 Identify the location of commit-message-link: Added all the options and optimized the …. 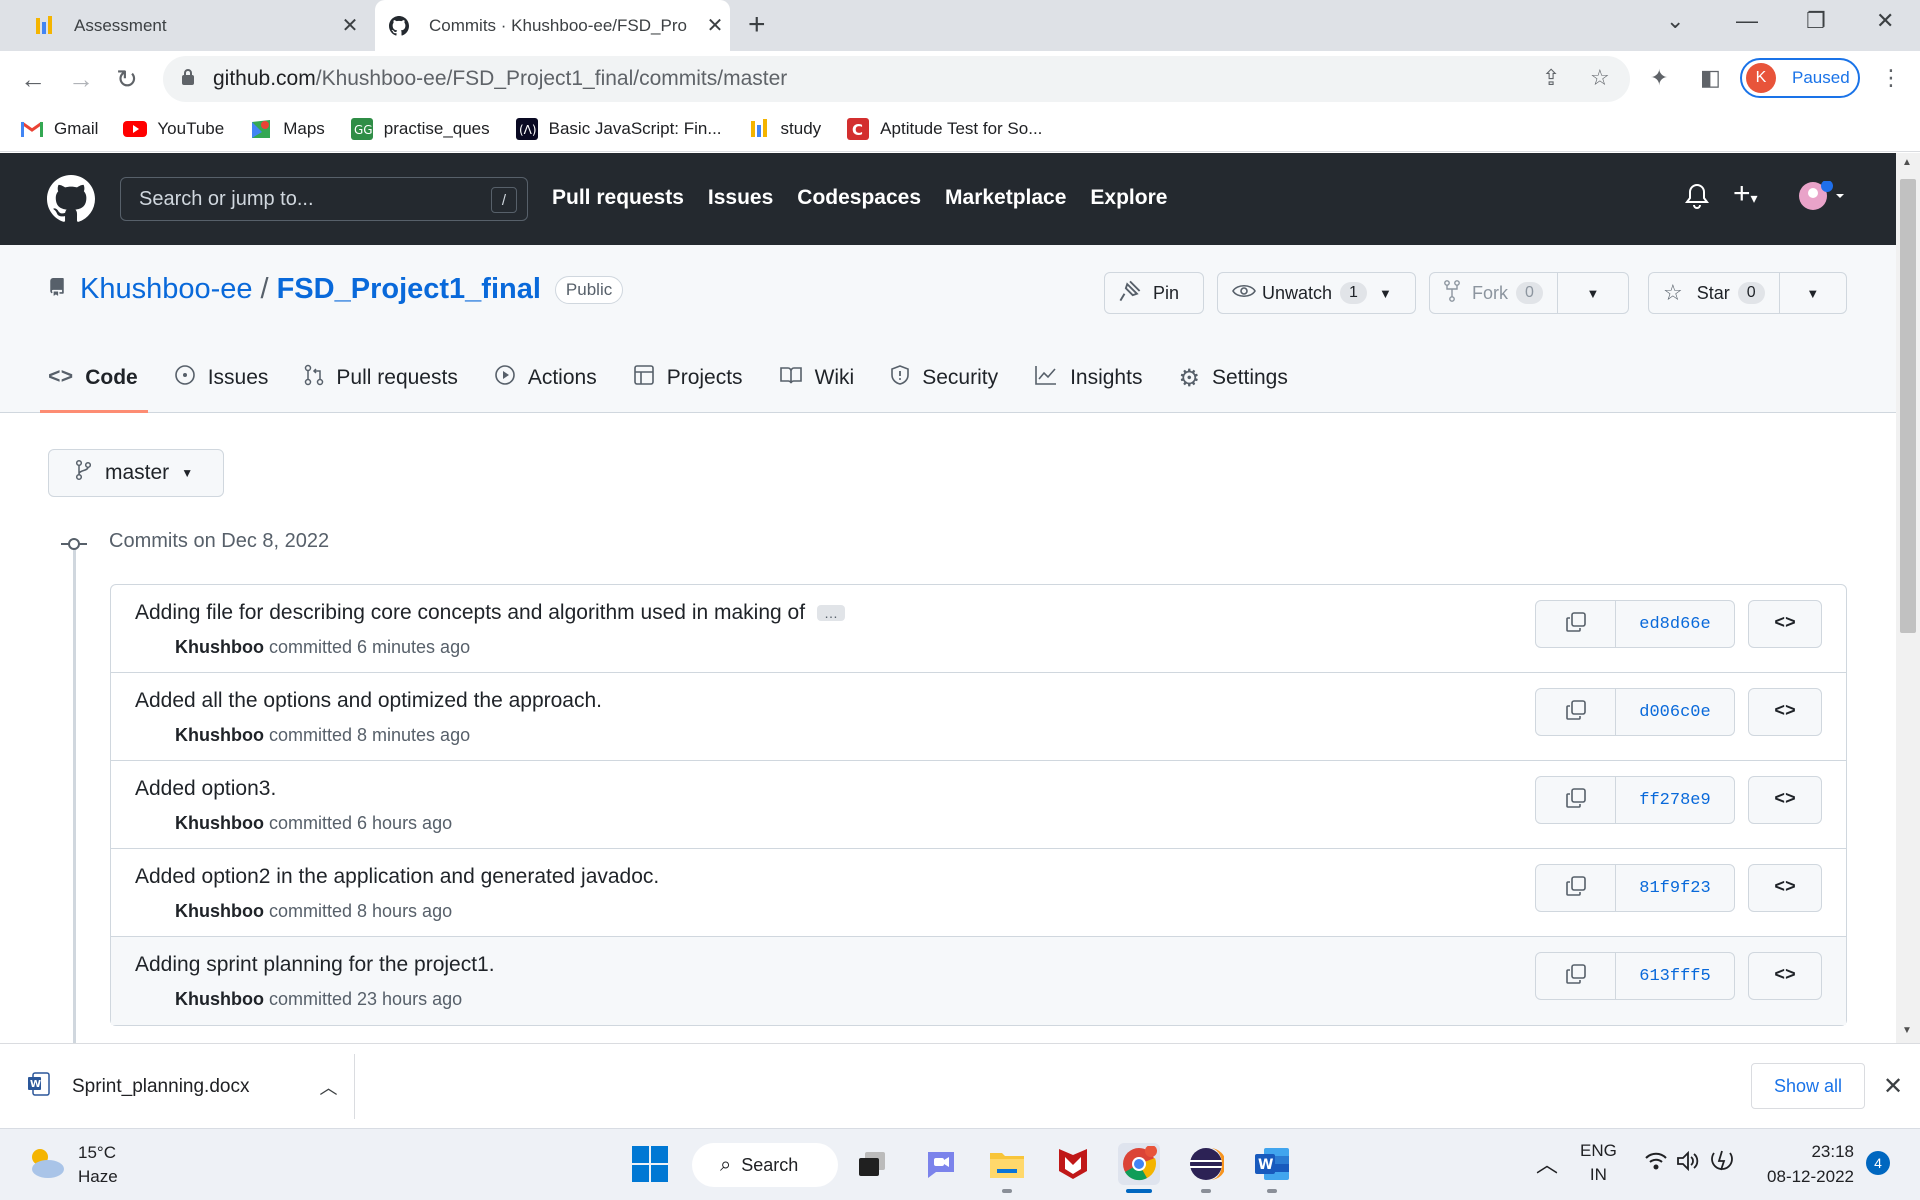
(368, 701).